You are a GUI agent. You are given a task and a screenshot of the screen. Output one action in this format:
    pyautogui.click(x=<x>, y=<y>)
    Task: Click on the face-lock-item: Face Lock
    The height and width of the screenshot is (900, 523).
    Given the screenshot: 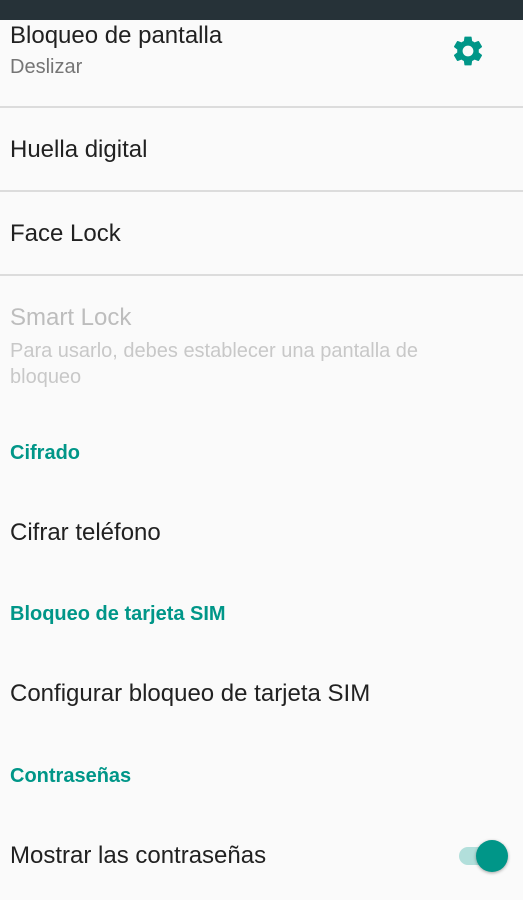 What is the action you would take?
    pyautogui.click(x=261, y=234)
    